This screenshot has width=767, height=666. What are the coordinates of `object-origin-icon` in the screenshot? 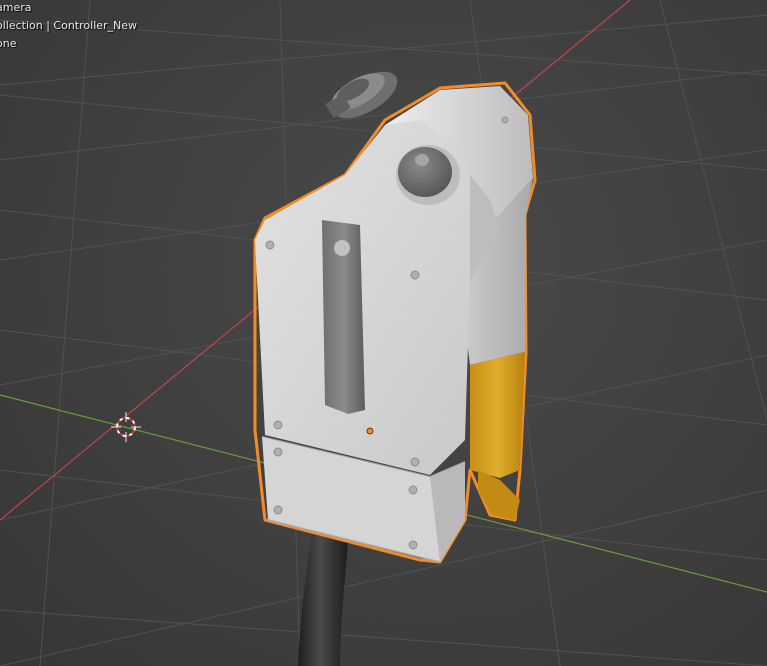 It's located at (370, 431).